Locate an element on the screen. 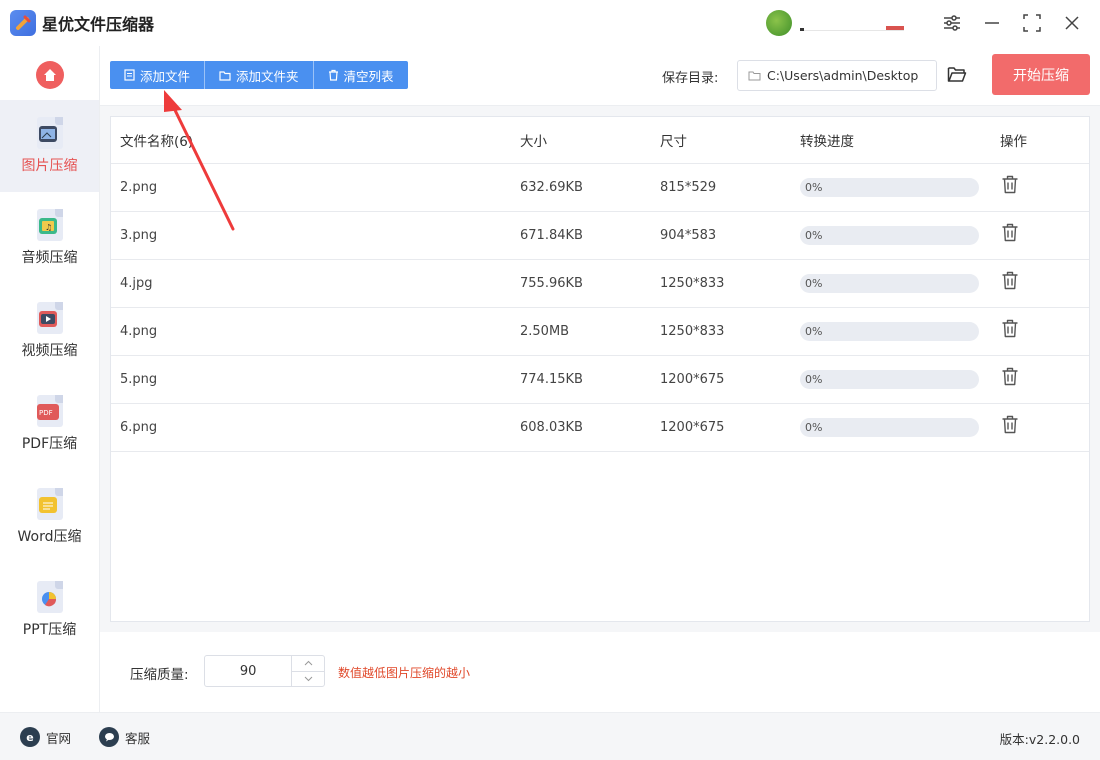 This screenshot has width=1100, height=760. start-compress-button: 开始压缩 is located at coordinates (1041, 74).